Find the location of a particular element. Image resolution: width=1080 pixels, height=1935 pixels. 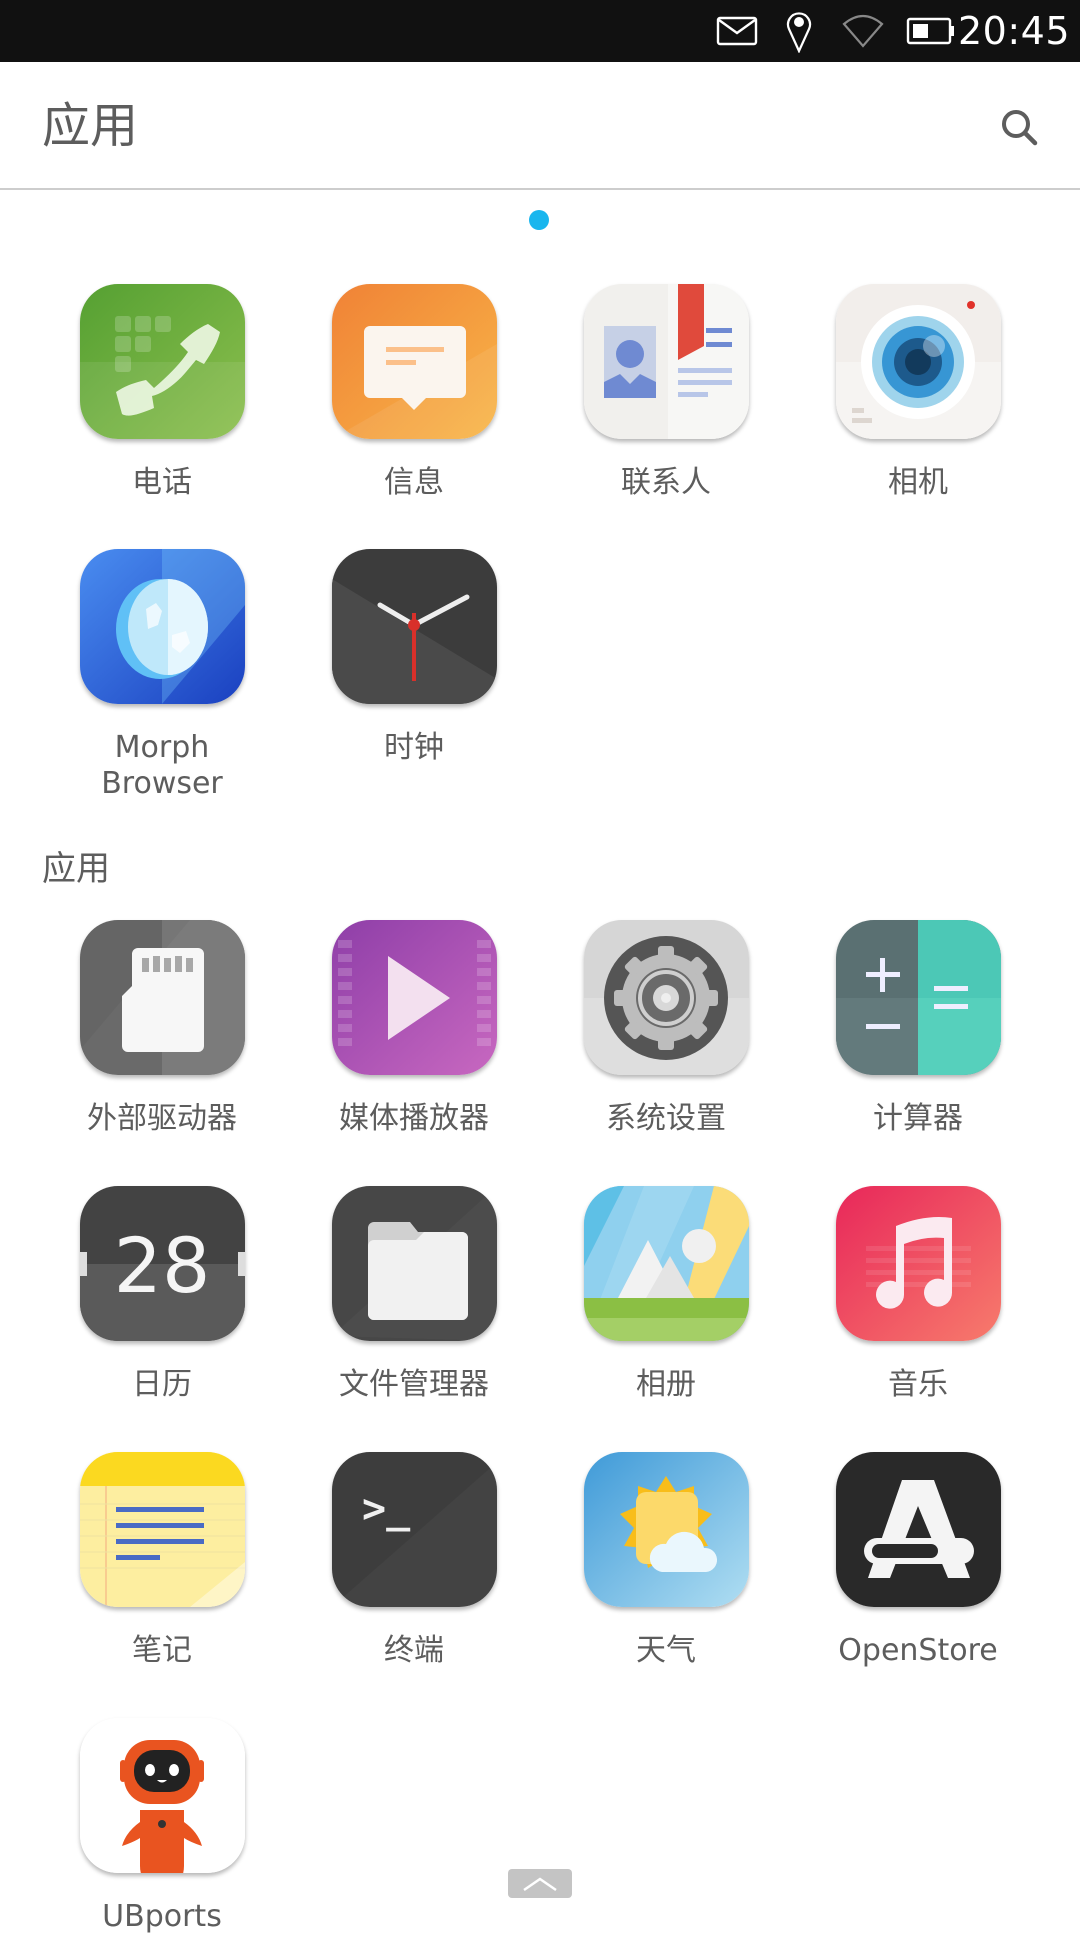

app-weather: 天气 is located at coordinates (666, 1560).